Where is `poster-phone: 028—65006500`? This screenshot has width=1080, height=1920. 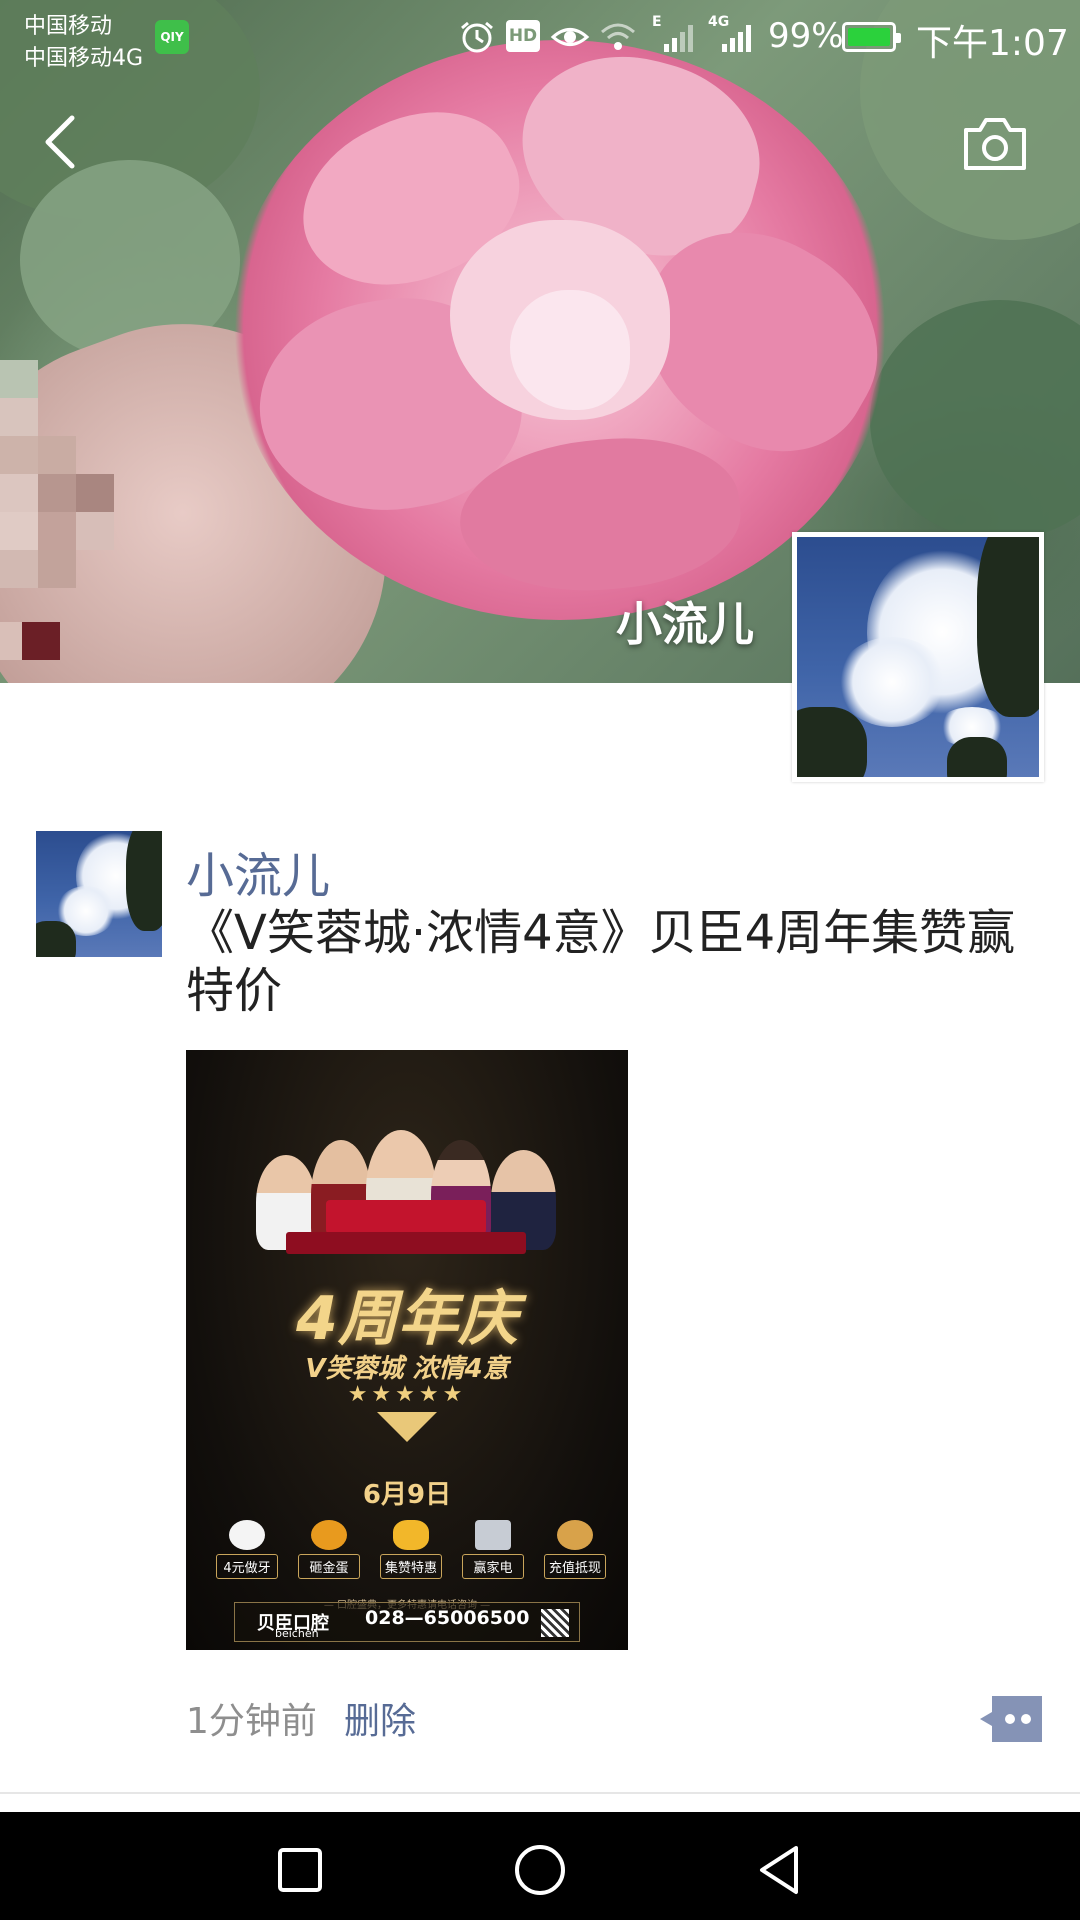
poster-phone: 028—65006500 is located at coordinates (447, 1618).